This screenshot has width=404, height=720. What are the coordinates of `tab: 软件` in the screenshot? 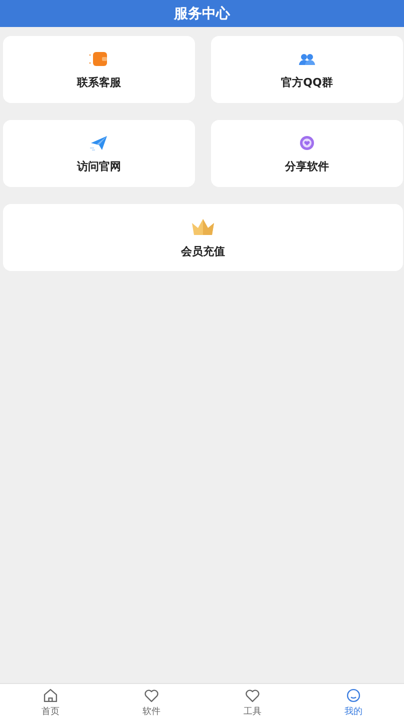 It's located at (151, 702).